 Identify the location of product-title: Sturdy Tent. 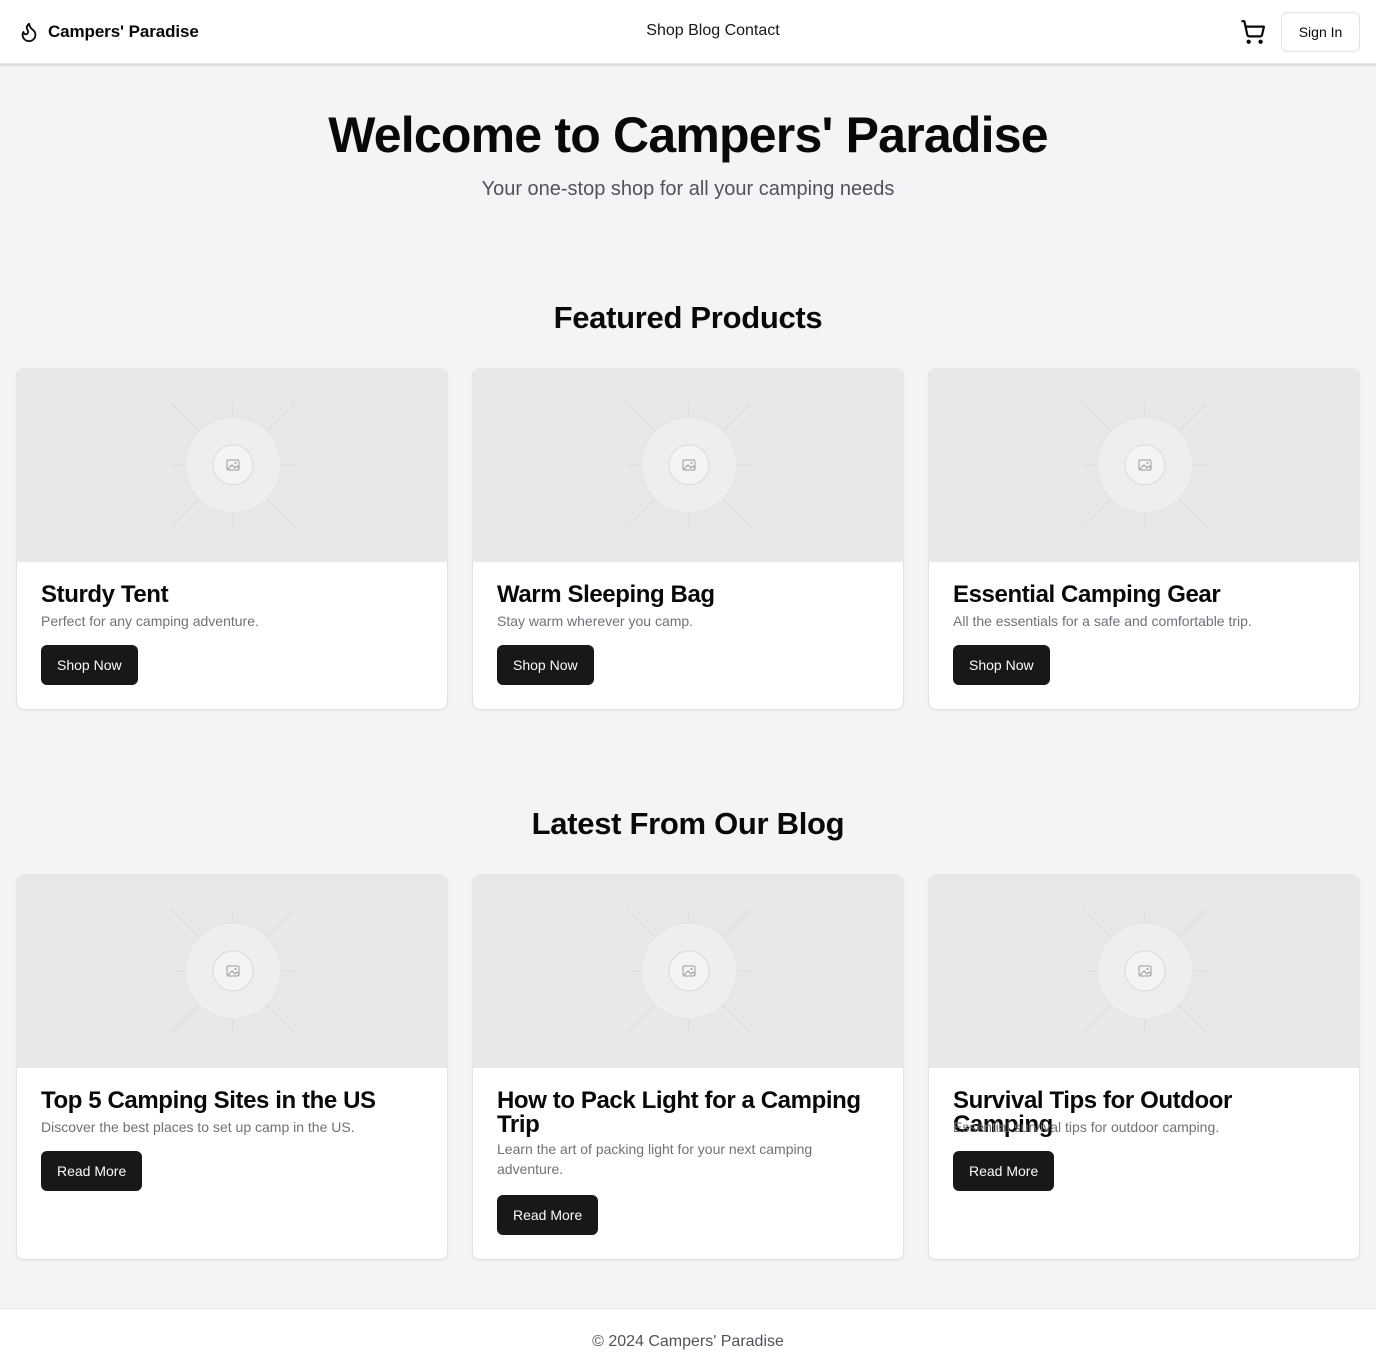
(105, 594).